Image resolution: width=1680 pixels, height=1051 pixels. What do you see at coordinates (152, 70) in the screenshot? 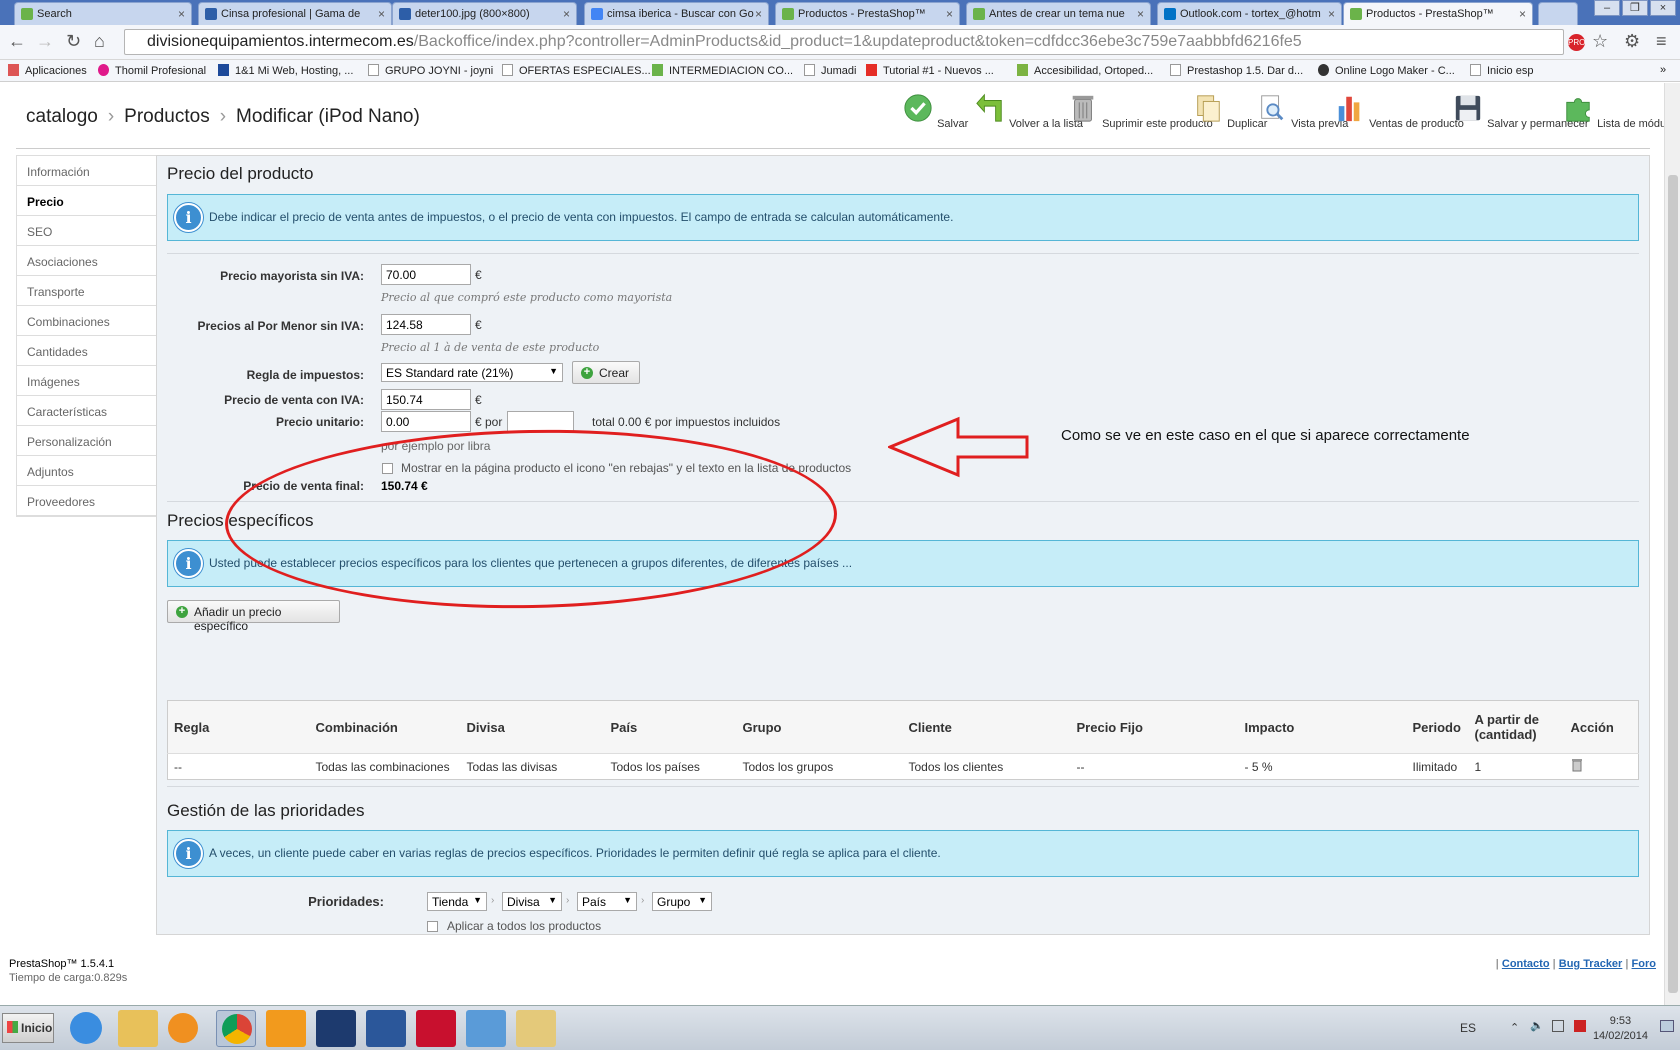
I see `bookmark: Thomil Profesional` at bounding box center [152, 70].